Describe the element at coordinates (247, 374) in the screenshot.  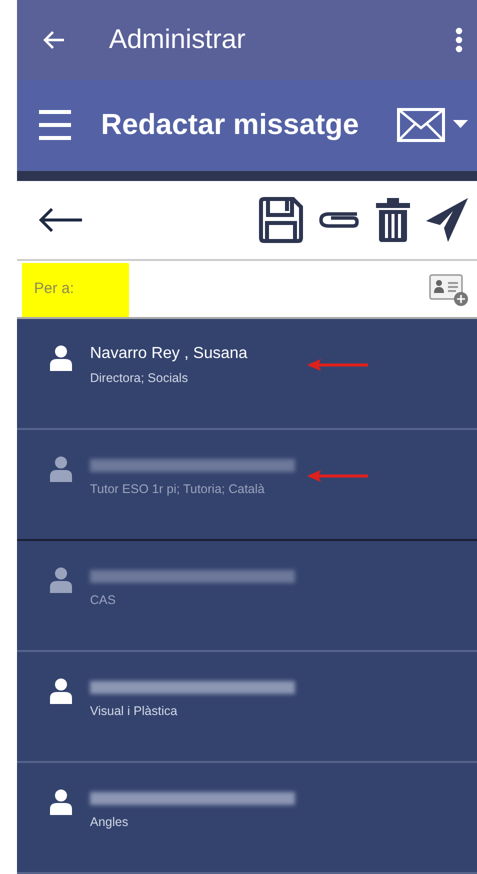
I see `contact-item: Navarro Rey , Susana Directora; Socials` at that location.